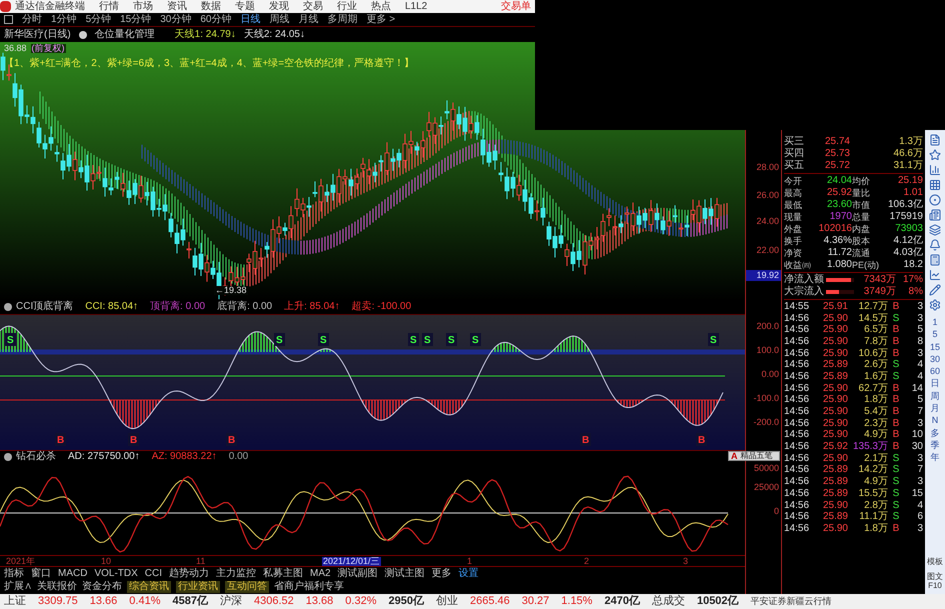 The height and width of the screenshot is (609, 945). Describe the element at coordinates (767, 250) in the screenshot. I see `axis-label: 22.00` at that location.